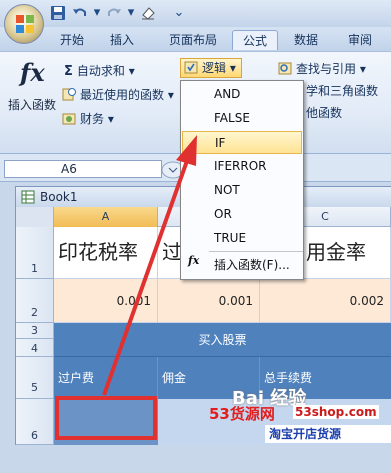  I want to click on insert-function-button: fx 插入函数, so click(32, 87).